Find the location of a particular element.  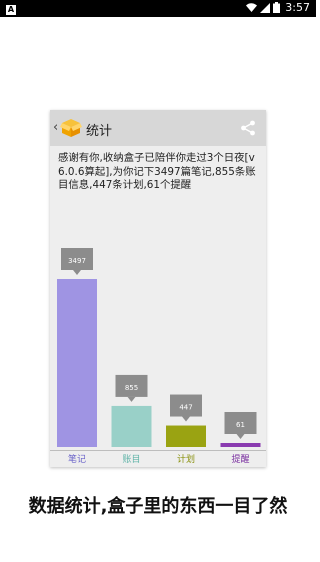

box-logo-icon is located at coordinates (71, 128).